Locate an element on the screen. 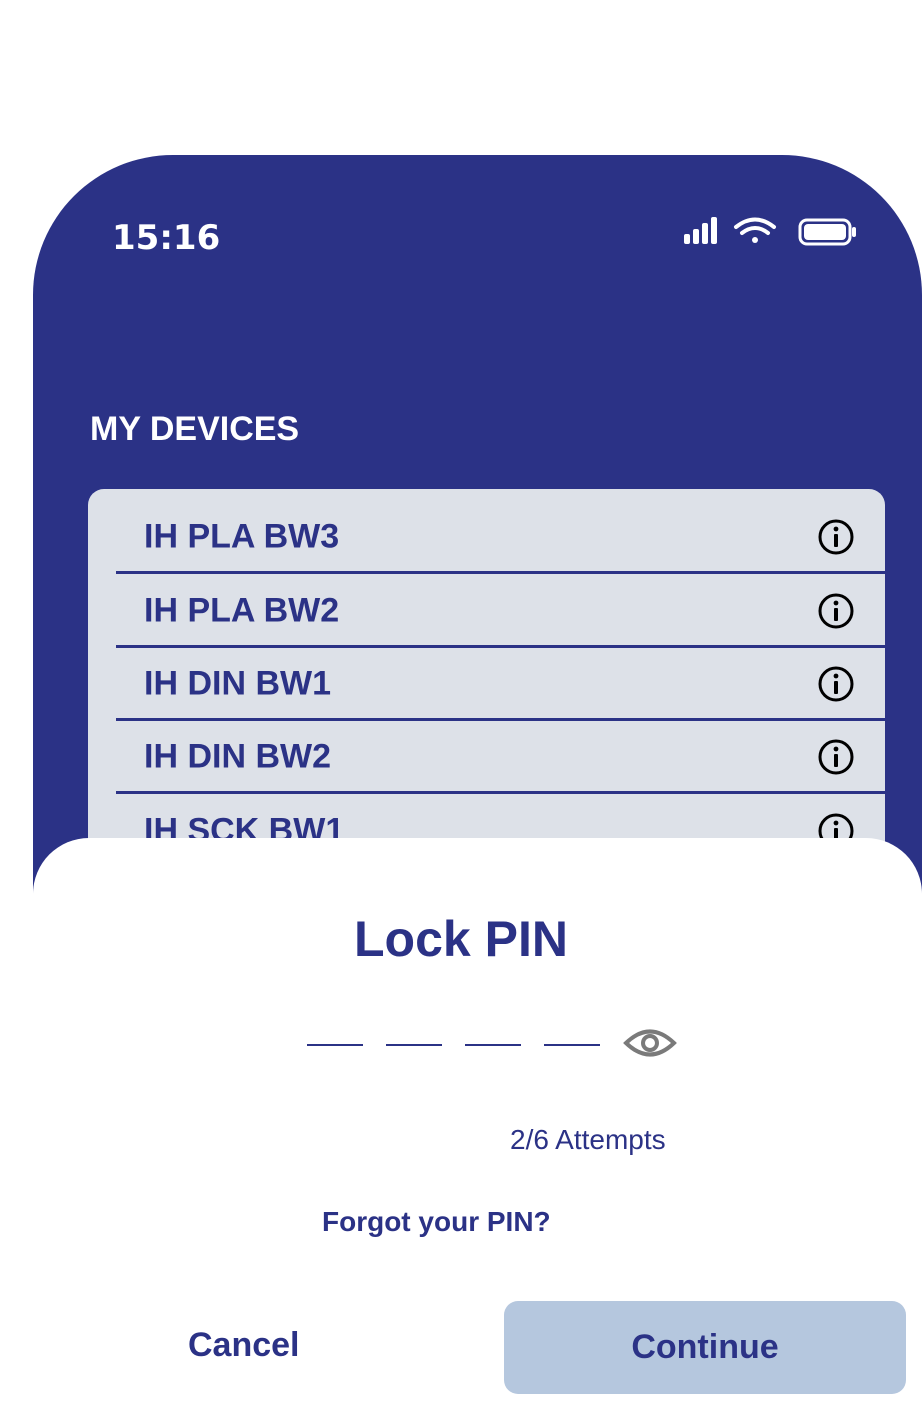 The image size is (922, 1414). device-row: IH PLA BW3 is located at coordinates (500, 538).